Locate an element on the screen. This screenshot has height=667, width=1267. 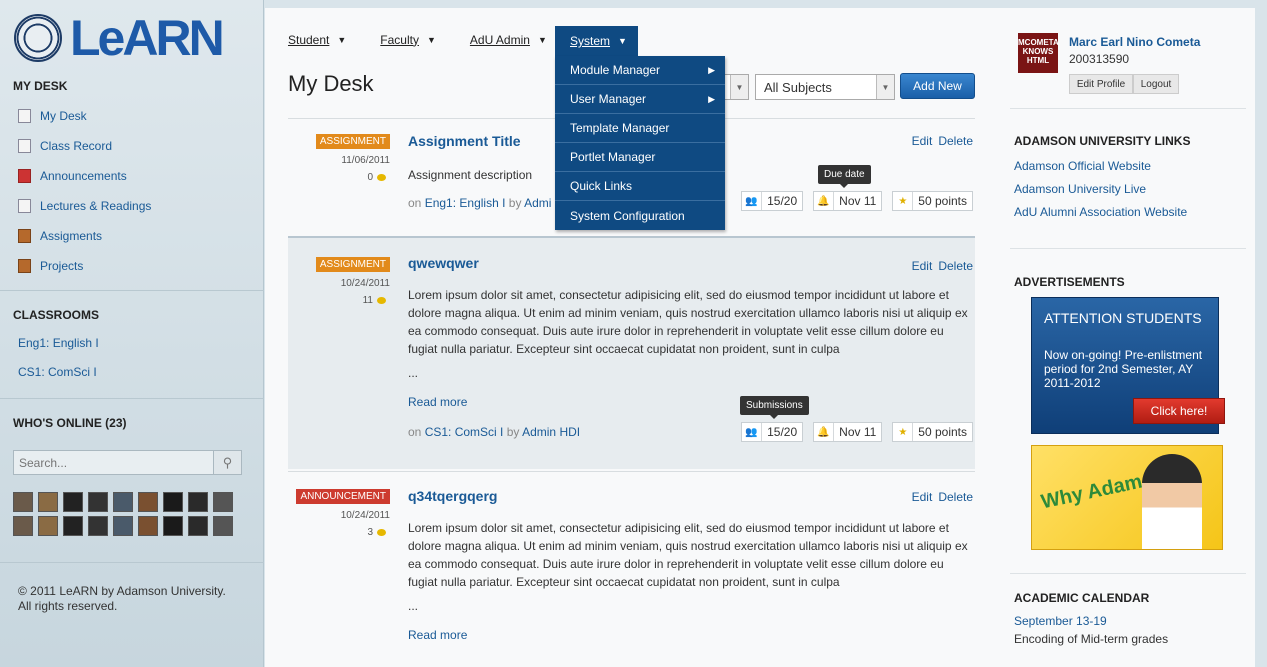
sidebar-item-lectures: Lectures & Readings is located at coordinates (84, 206).